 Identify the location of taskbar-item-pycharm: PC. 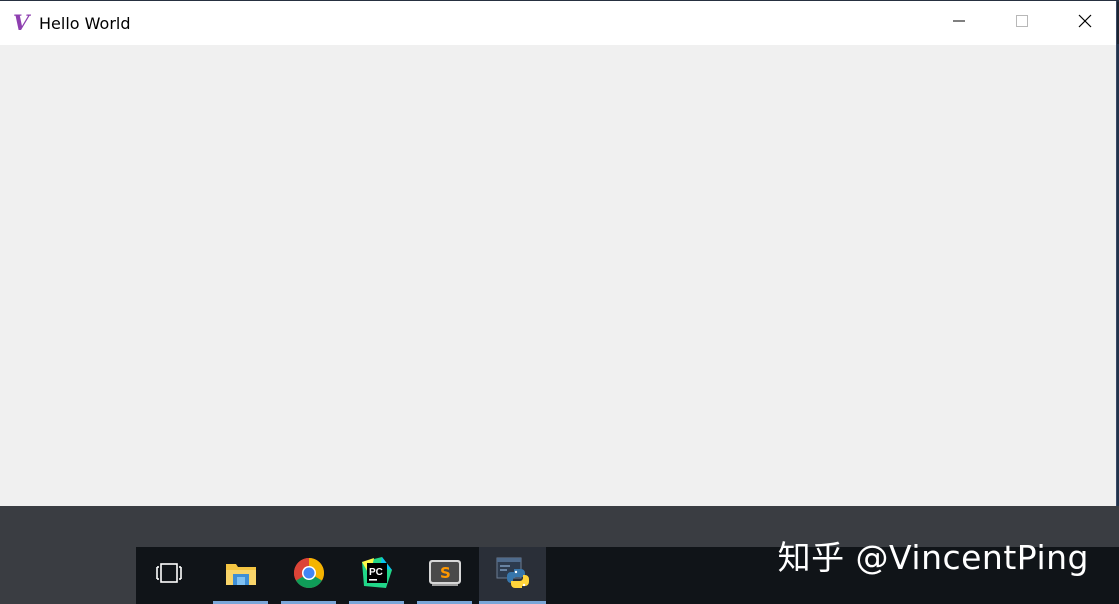
(376, 575).